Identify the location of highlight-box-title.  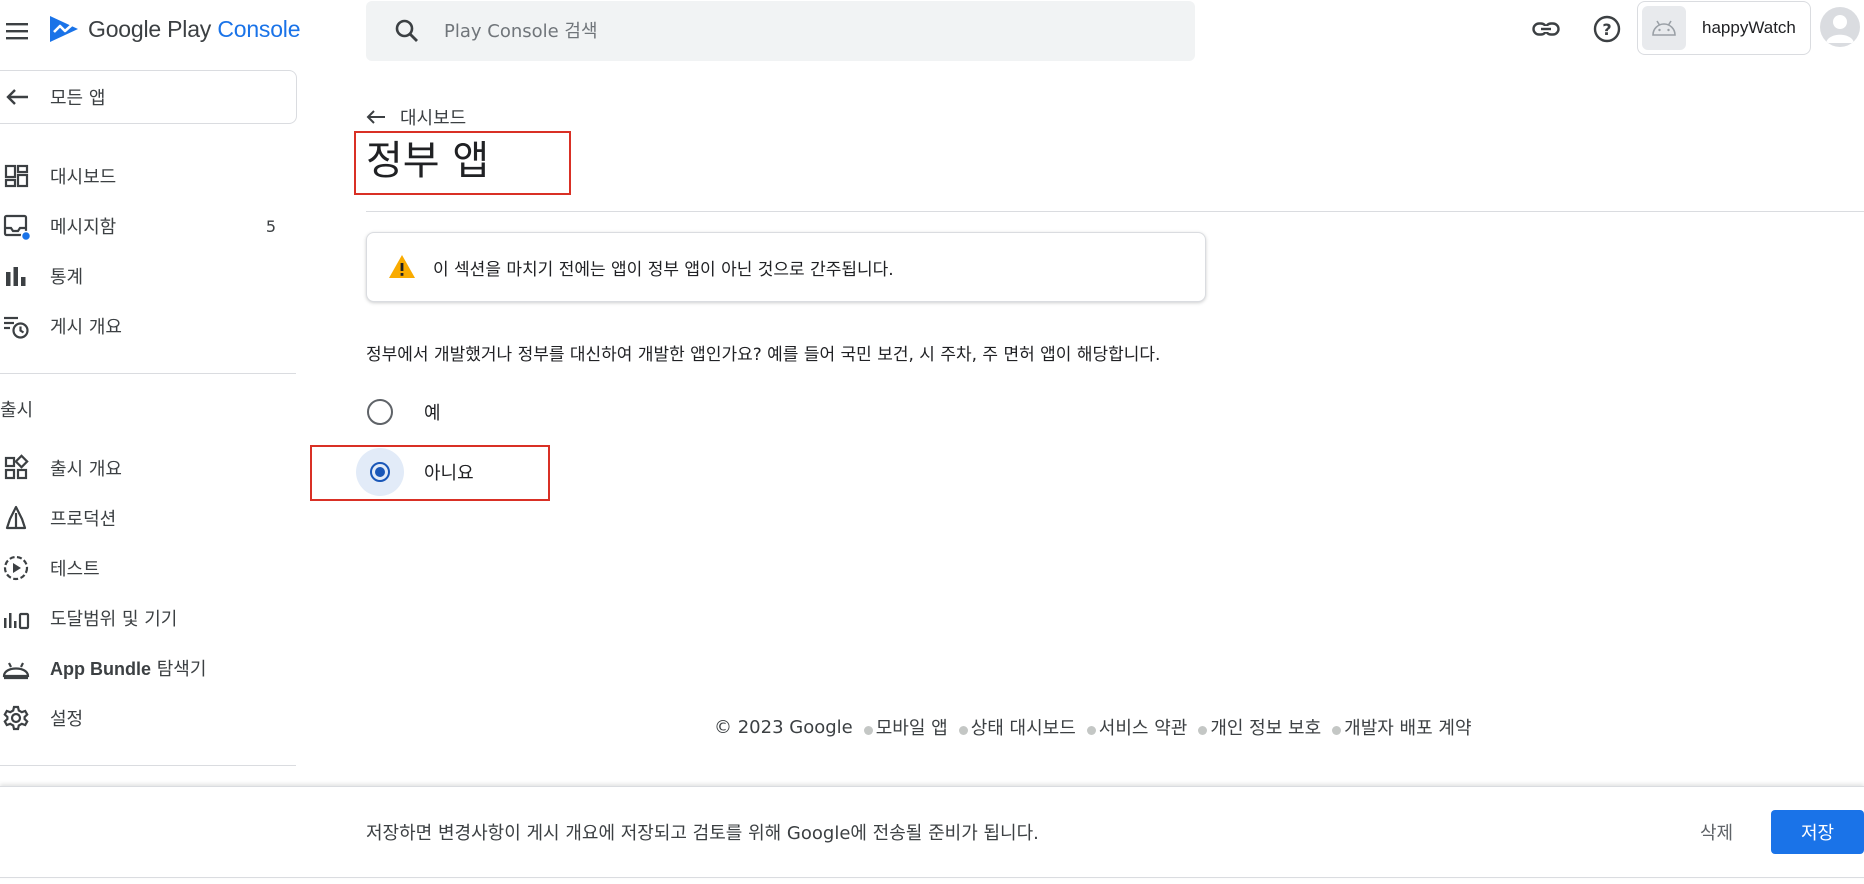
(462, 163).